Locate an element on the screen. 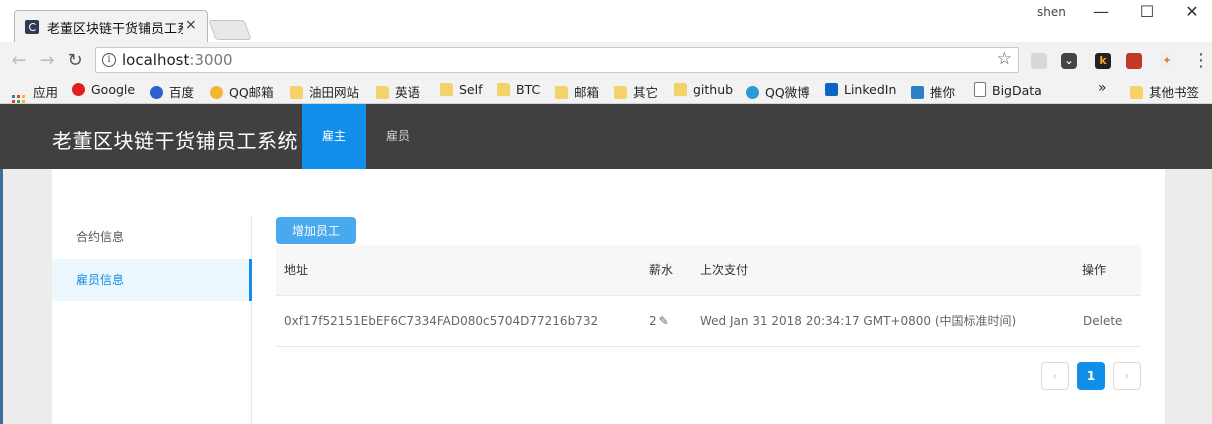 Image resolution: width=1212 pixels, height=424 pixels. bookmark-linkedin: LinkedIn is located at coordinates (860, 89).